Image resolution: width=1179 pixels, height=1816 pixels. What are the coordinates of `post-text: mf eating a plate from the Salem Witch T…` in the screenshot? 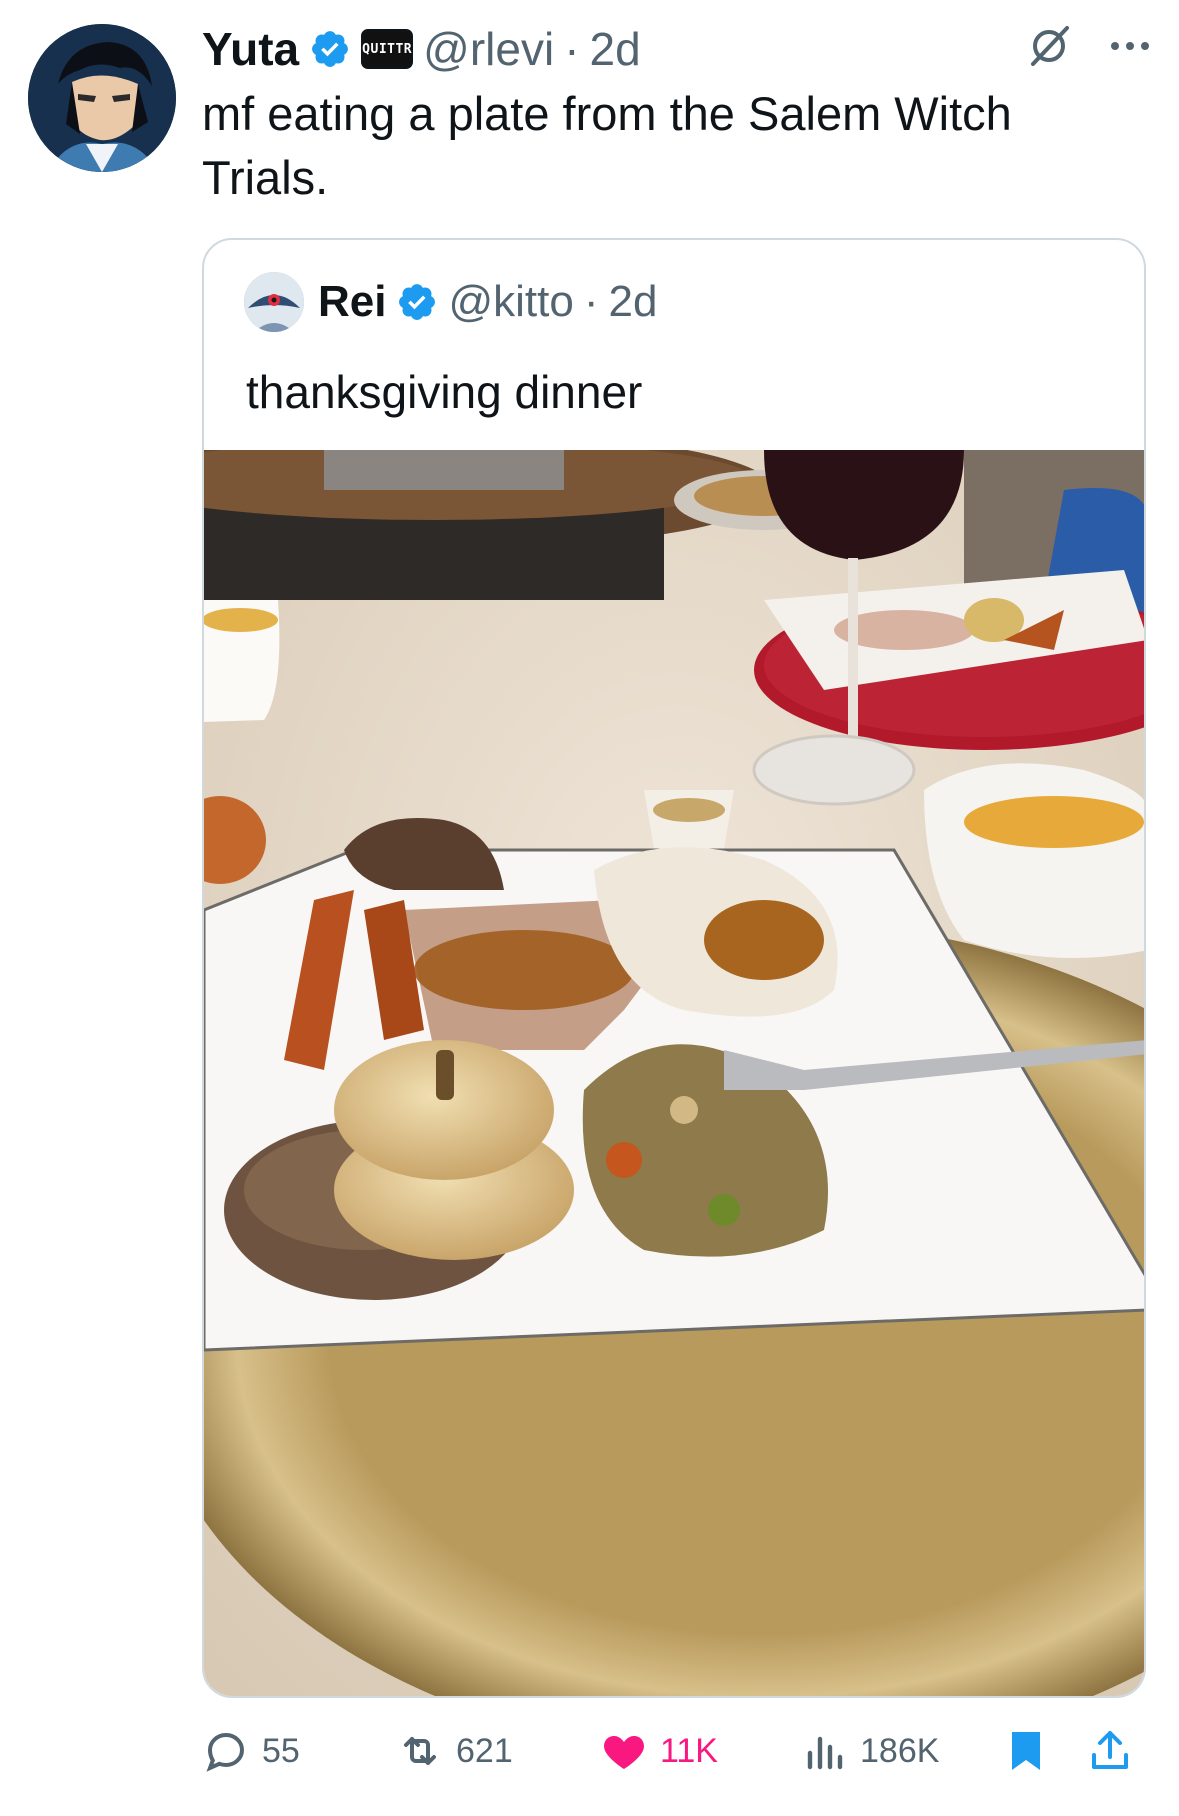 It's located at (607, 145).